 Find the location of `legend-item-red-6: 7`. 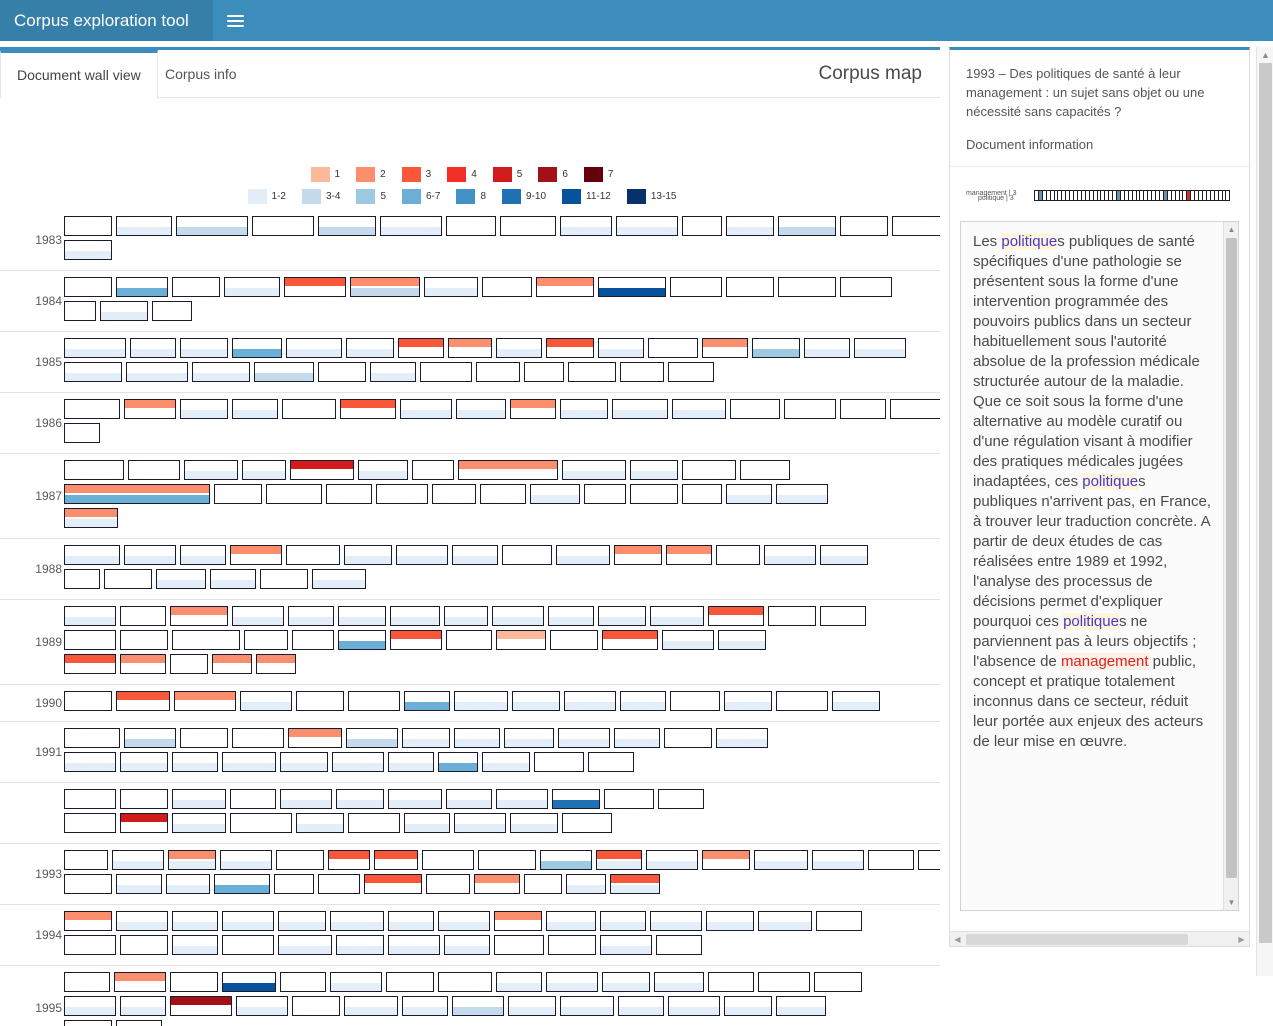

legend-item-red-6: 7 is located at coordinates (598, 174).